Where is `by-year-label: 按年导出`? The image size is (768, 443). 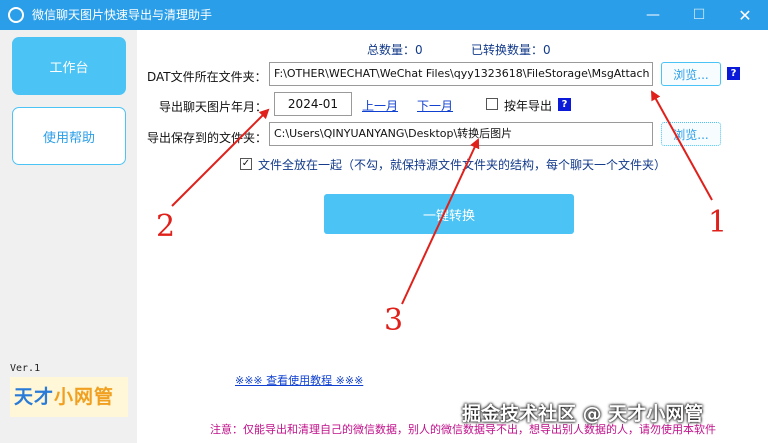 by-year-label: 按年导出 is located at coordinates (528, 106).